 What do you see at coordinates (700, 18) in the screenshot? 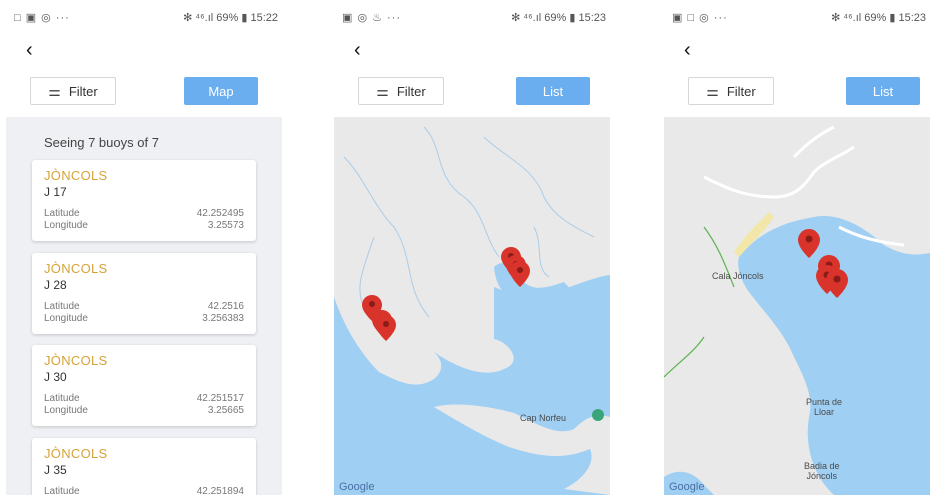
I see `status-icons-left: ▣ □ ◎ ···` at bounding box center [700, 18].